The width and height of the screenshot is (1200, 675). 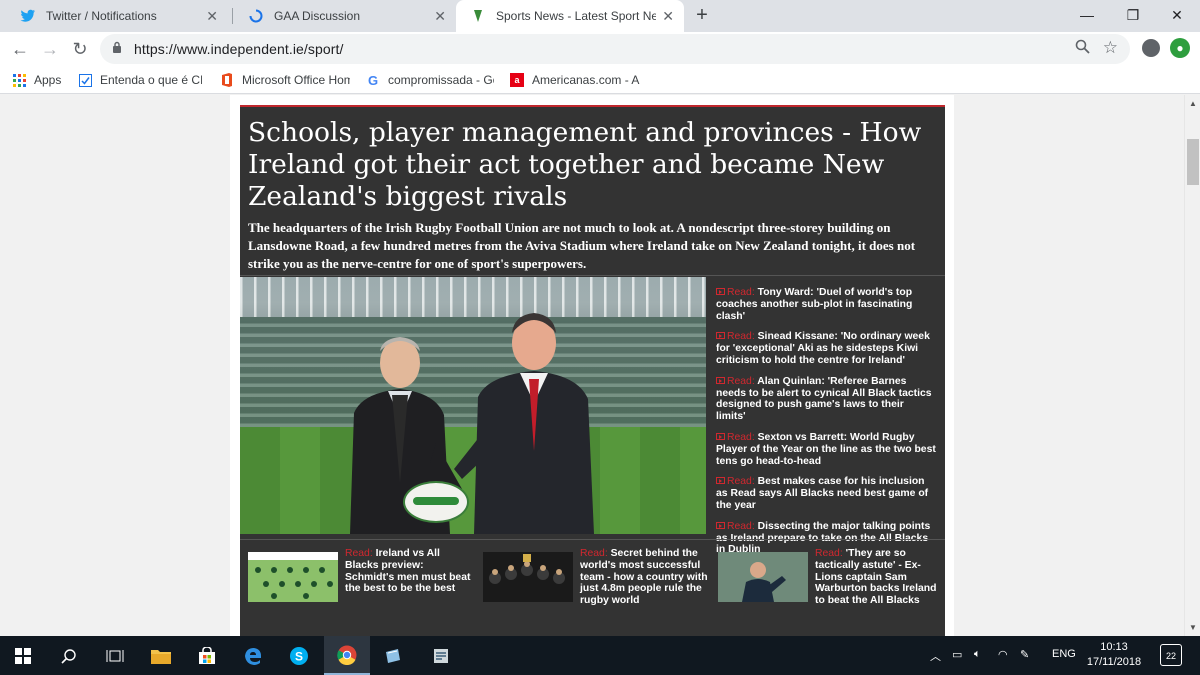 What do you see at coordinates (528, 577) in the screenshot?
I see `team-celebration-thumbnail` at bounding box center [528, 577].